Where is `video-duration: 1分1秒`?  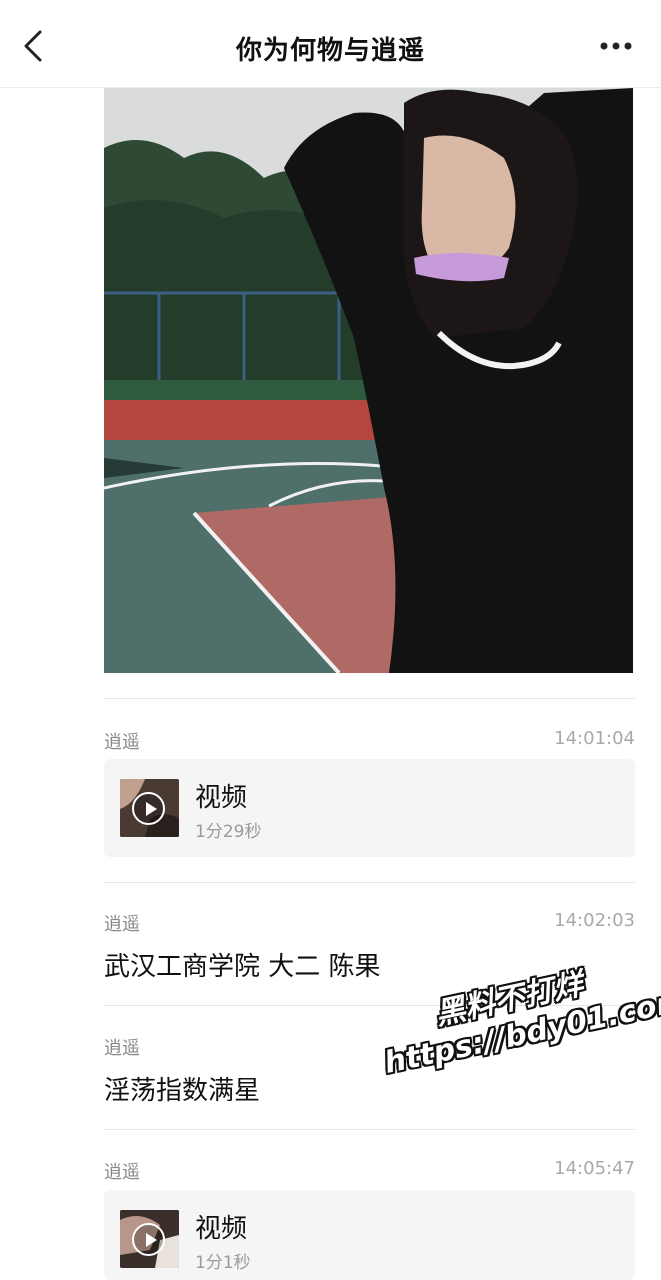
video-duration: 1分1秒 is located at coordinates (223, 1263).